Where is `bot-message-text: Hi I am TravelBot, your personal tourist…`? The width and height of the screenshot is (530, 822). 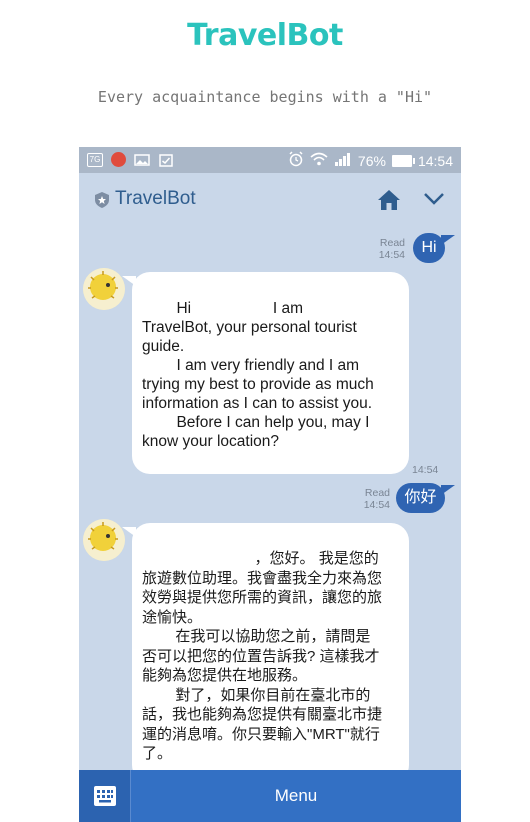 bot-message-text: Hi I am TravelBot, your personal tourist… is located at coordinates (258, 375).